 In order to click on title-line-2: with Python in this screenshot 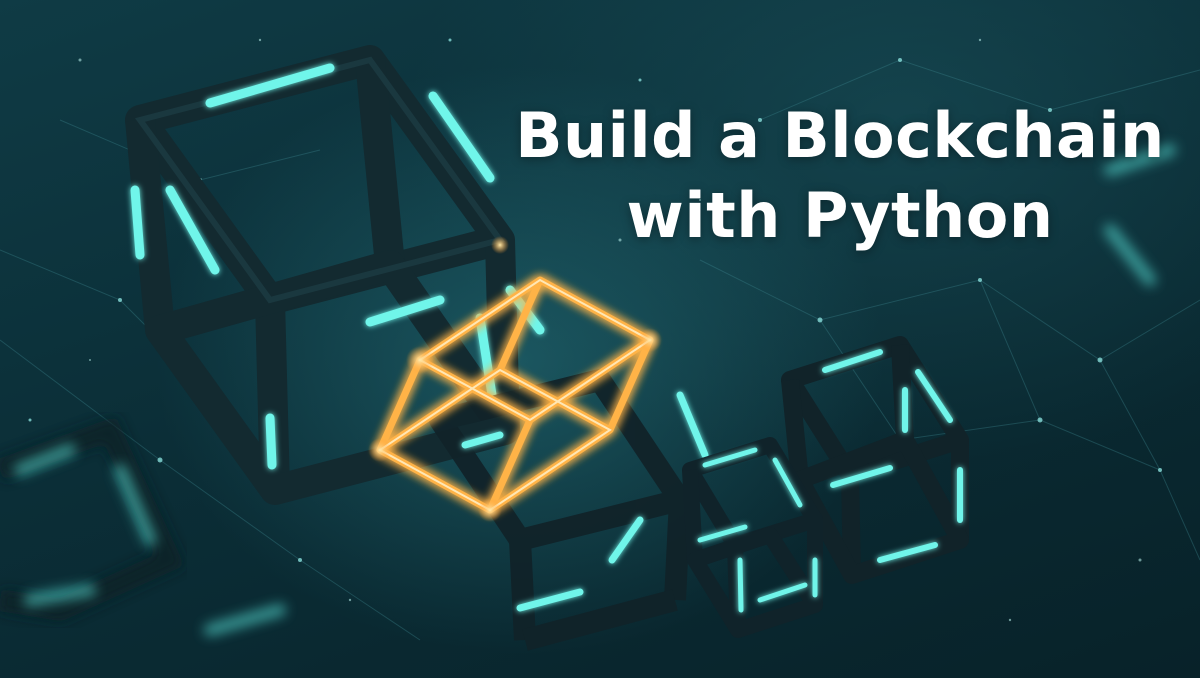, I will do `click(840, 215)`.